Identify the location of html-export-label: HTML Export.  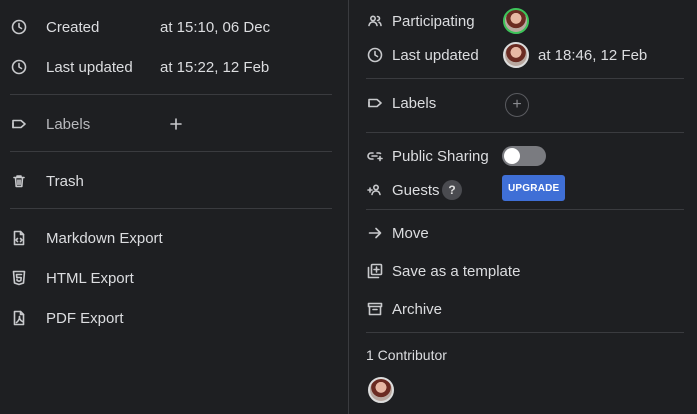
(90, 278).